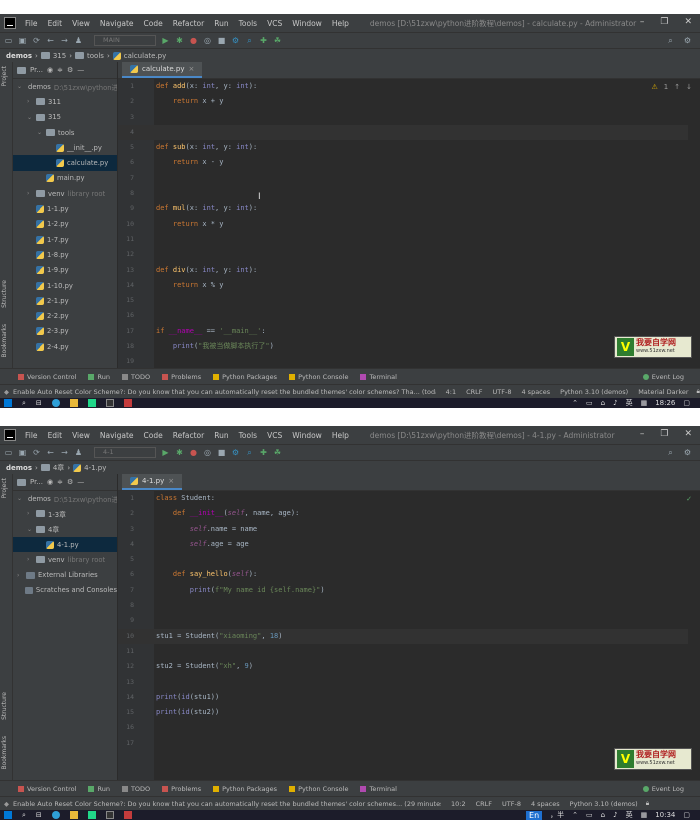 Image resolution: width=700 pixels, height=830 pixels. What do you see at coordinates (221, 40) in the screenshot?
I see `stop-square-icon: ■` at bounding box center [221, 40].